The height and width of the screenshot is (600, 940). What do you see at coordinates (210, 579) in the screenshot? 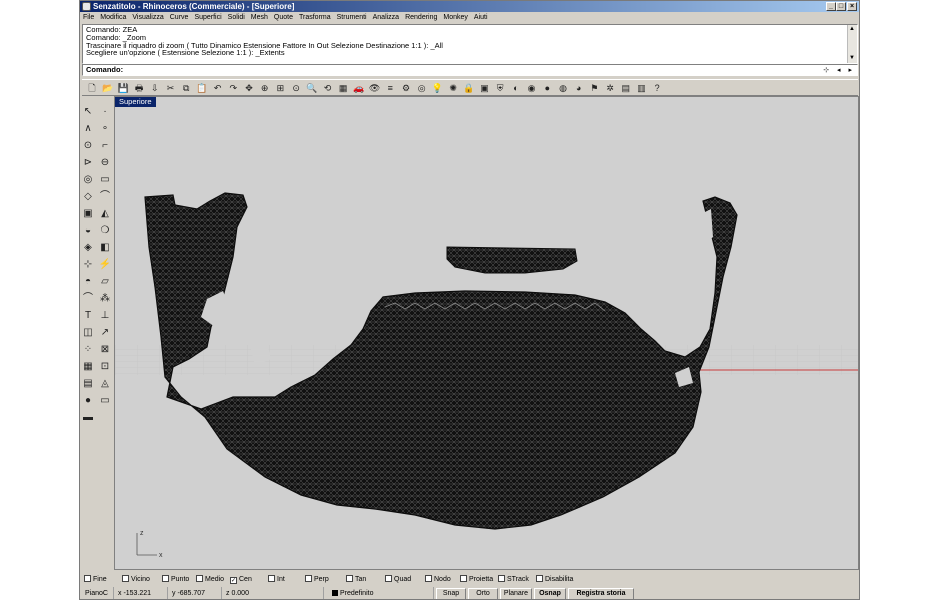
I see `osnap-medio: Medio` at bounding box center [210, 579].